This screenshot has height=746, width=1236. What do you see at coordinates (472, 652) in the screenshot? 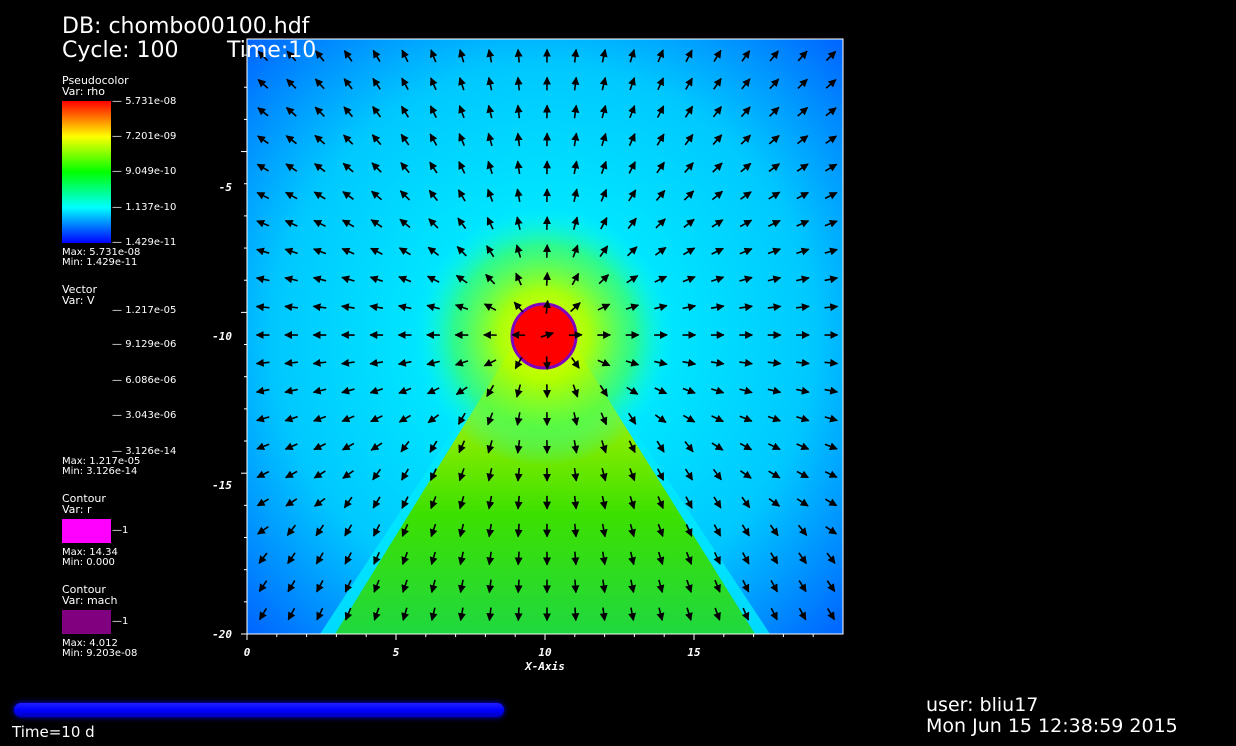
I see `x-axis-tick-labels: 0 5 10 15` at bounding box center [472, 652].